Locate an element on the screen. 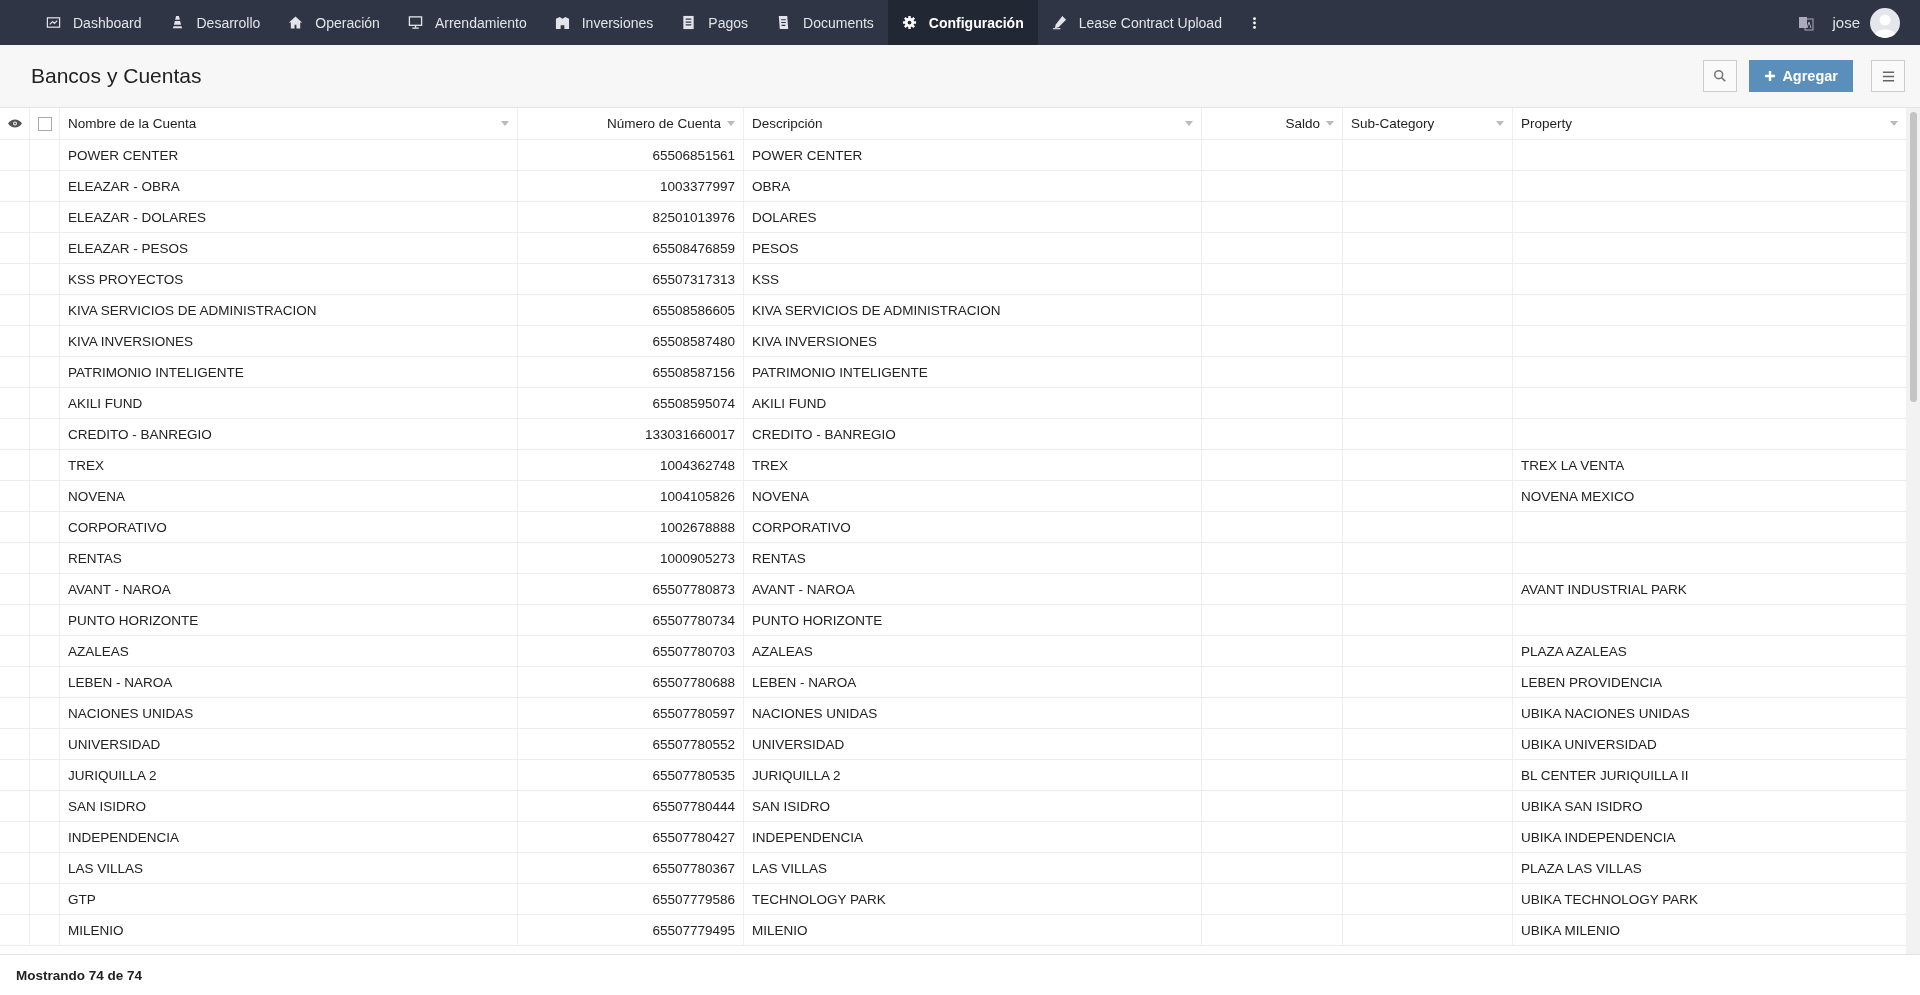 Image resolution: width=1920 pixels, height=995 pixels. search-button is located at coordinates (1720, 76).